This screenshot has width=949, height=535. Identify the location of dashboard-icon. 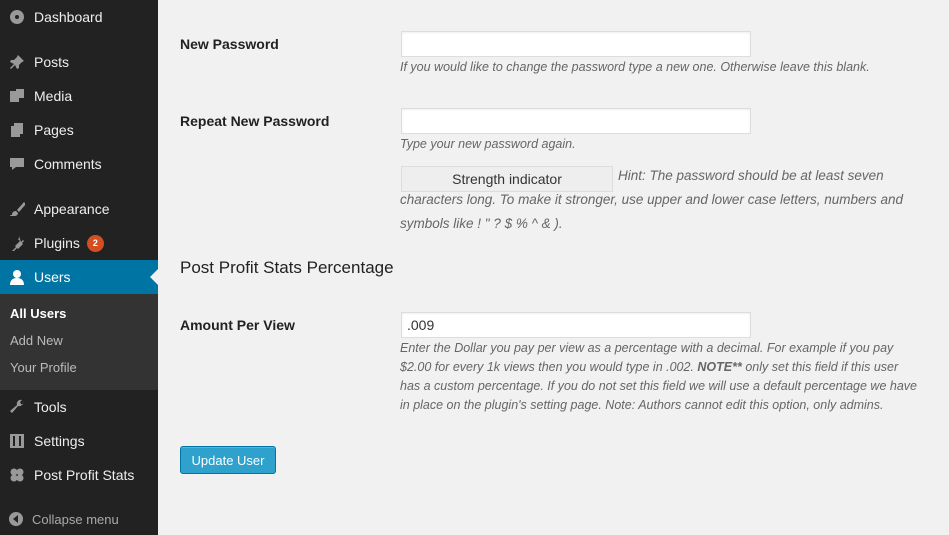
(17, 17).